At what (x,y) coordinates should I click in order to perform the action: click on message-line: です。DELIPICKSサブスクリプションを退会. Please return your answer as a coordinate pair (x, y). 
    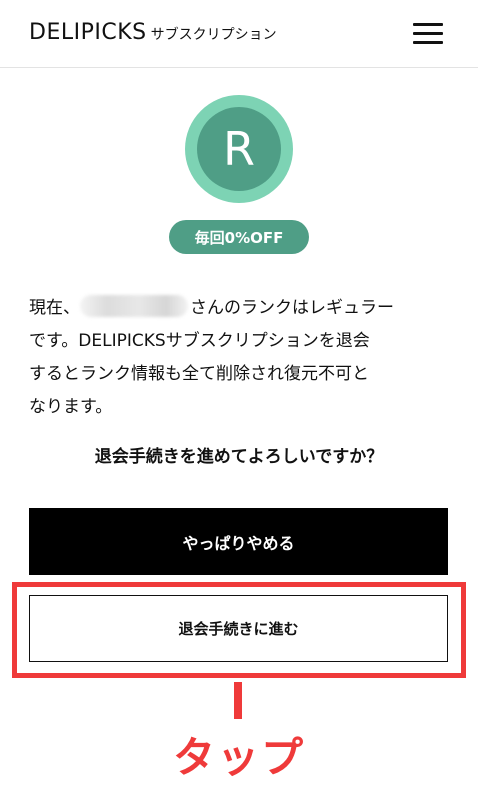
    Looking at the image, I should click on (199, 341).